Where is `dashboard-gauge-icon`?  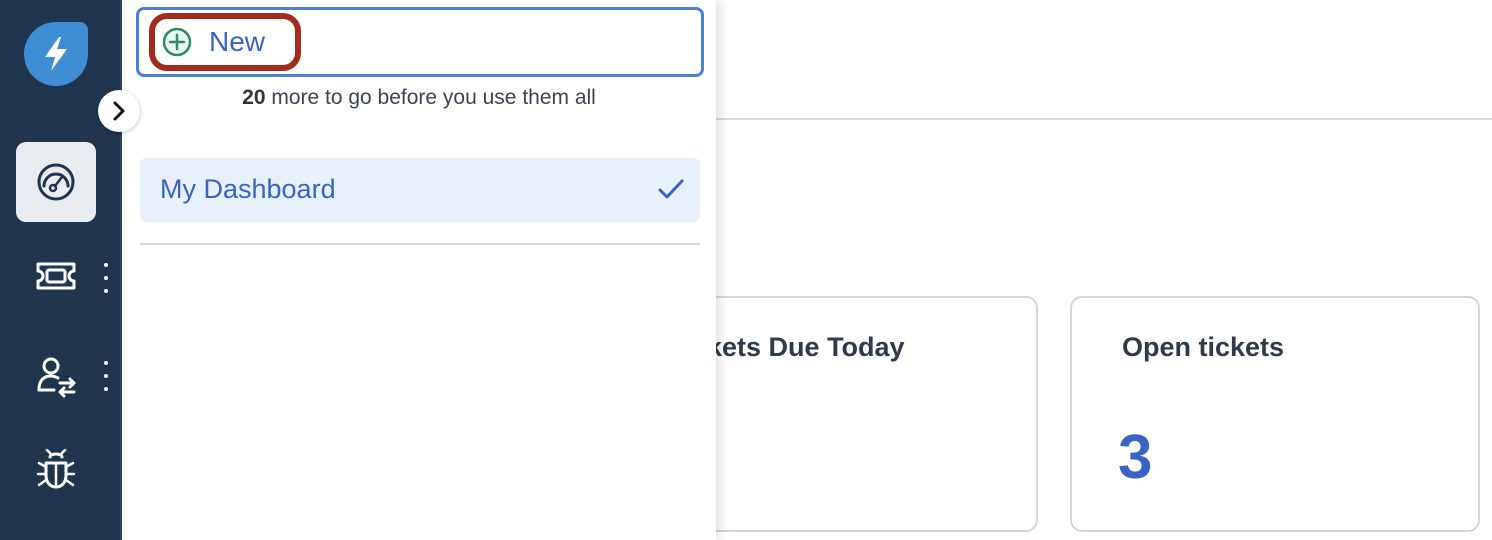
dashboard-gauge-icon is located at coordinates (56, 182).